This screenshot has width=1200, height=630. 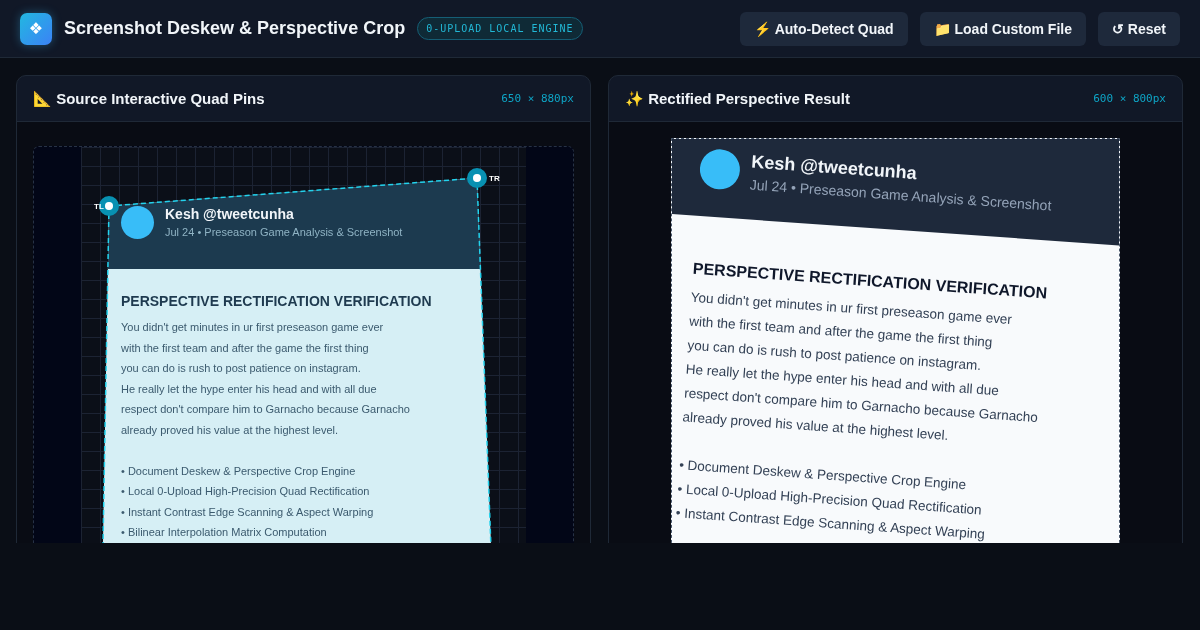 What do you see at coordinates (239, 471) in the screenshot?
I see `bullet-line: • Document Deskew & Perspective Crop Engine` at bounding box center [239, 471].